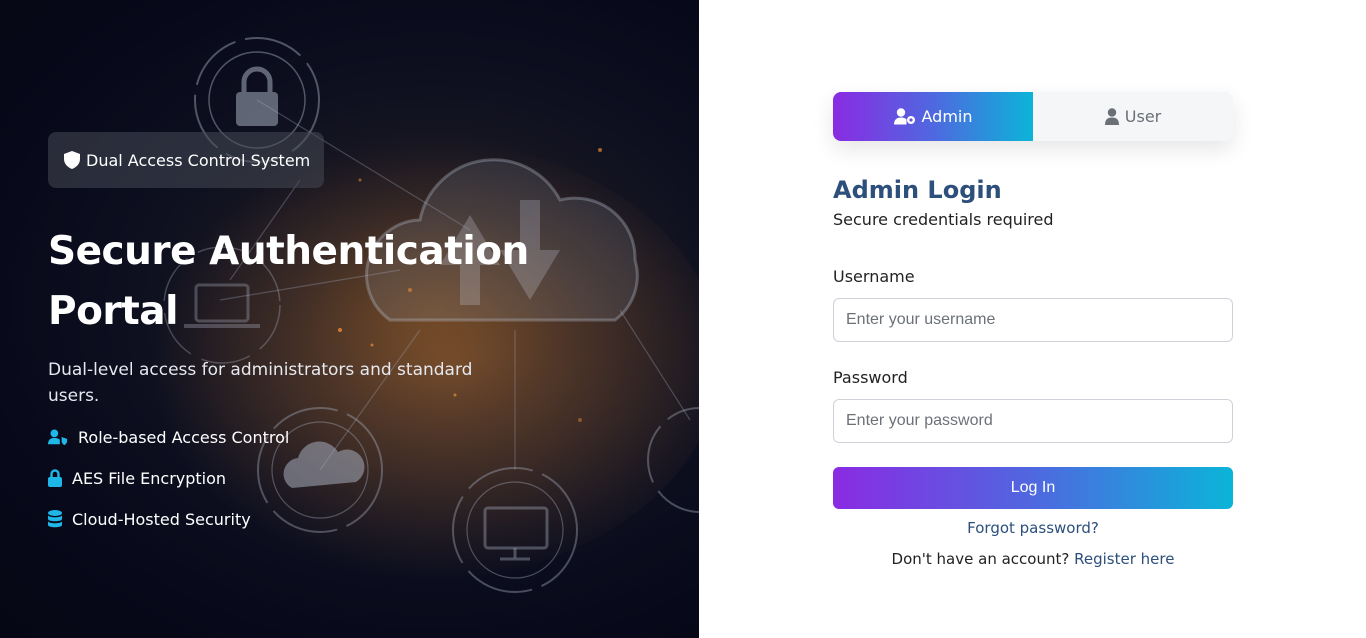 The height and width of the screenshot is (638, 1366). Describe the element at coordinates (288, 281) in the screenshot. I see `hero-title: Secure Authentication Portal` at that location.